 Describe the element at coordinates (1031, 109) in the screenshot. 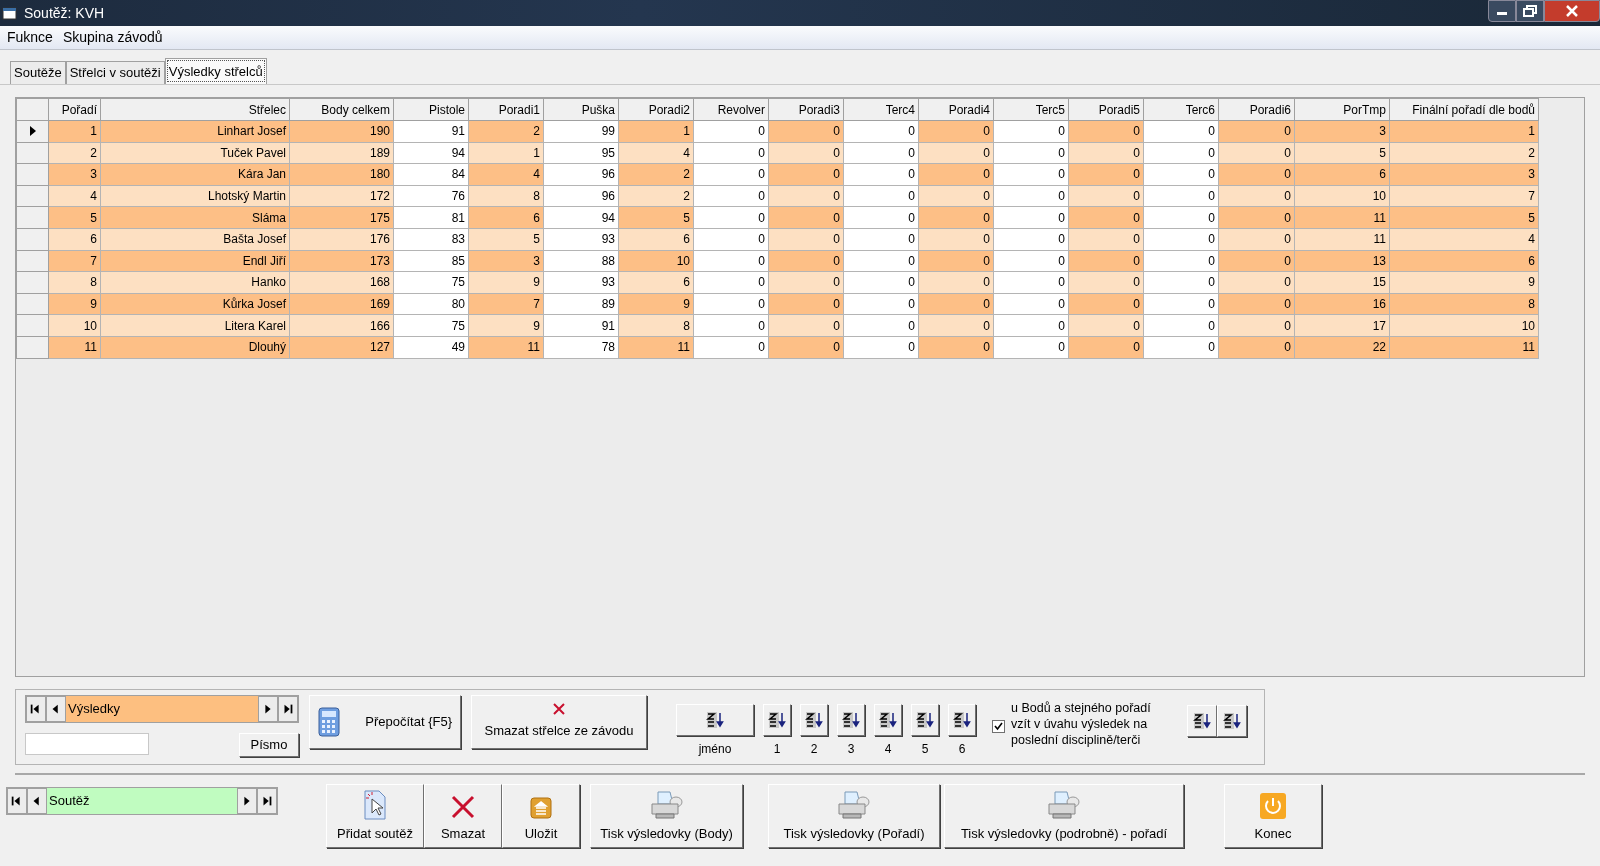

I see `column-header: Terc5` at that location.